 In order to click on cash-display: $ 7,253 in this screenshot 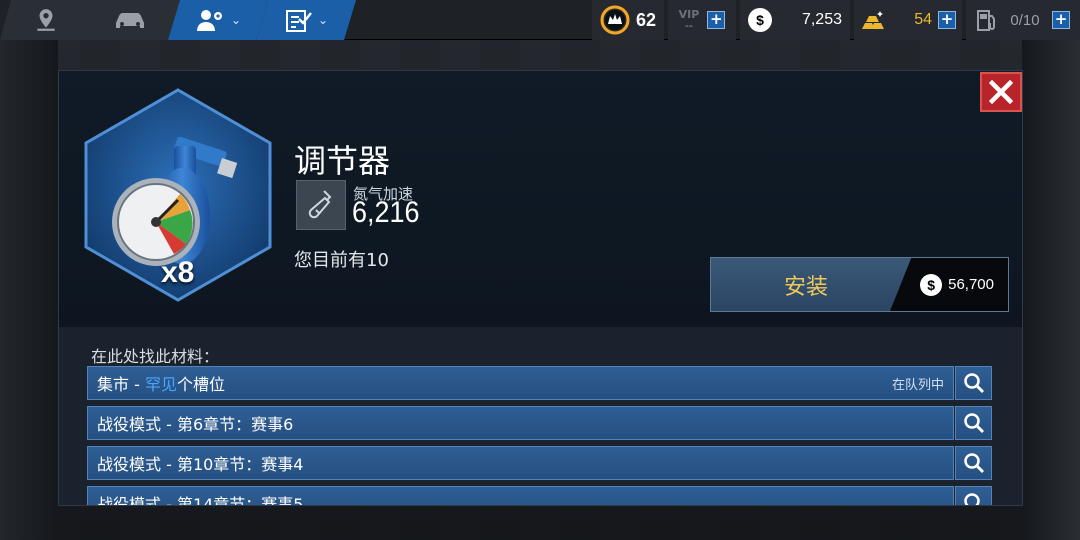, I will do `click(795, 20)`.